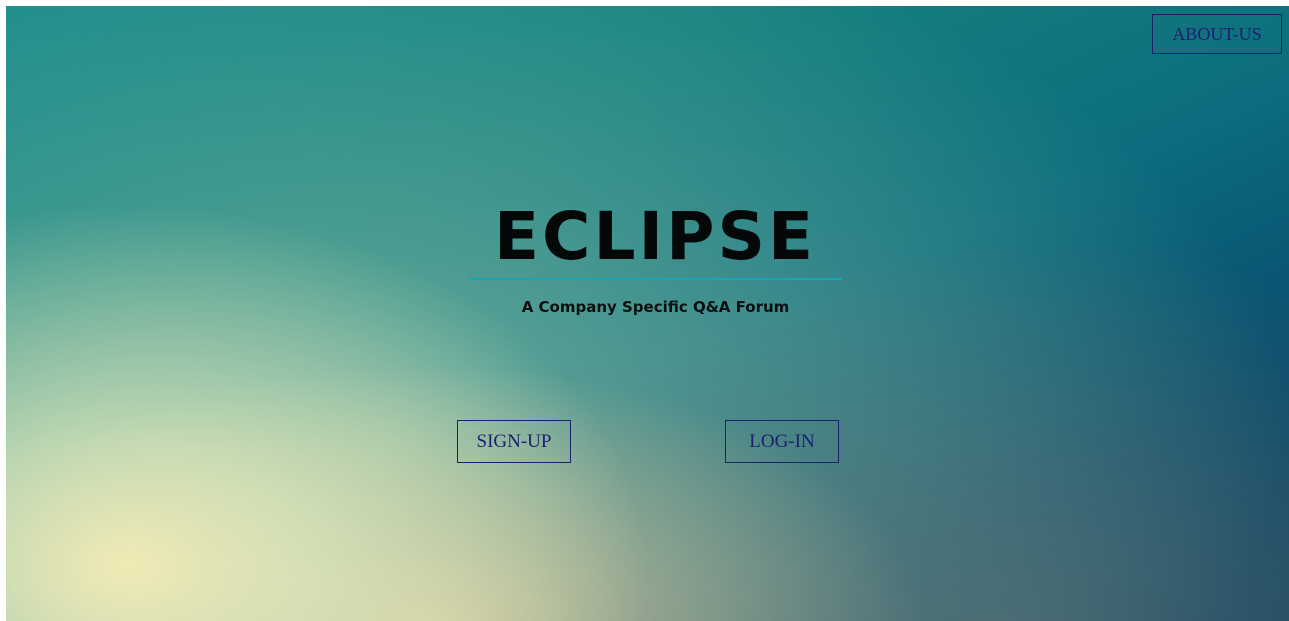 This screenshot has height=621, width=1289. I want to click on brand-title: ECLIPSE, so click(655, 236).